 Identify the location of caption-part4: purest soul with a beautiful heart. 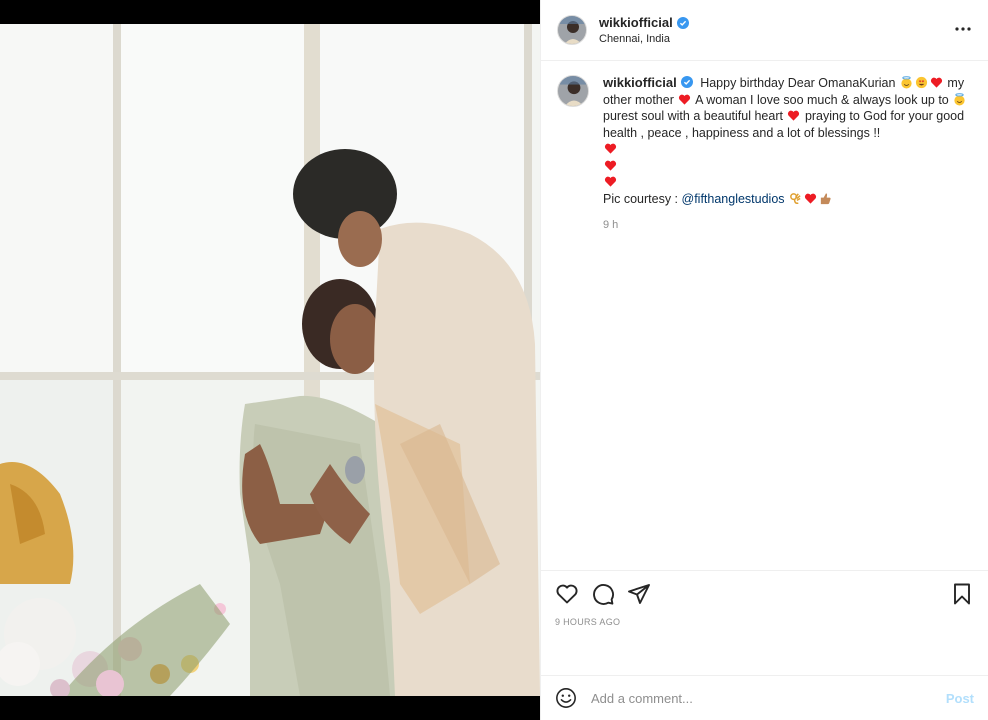
(693, 116).